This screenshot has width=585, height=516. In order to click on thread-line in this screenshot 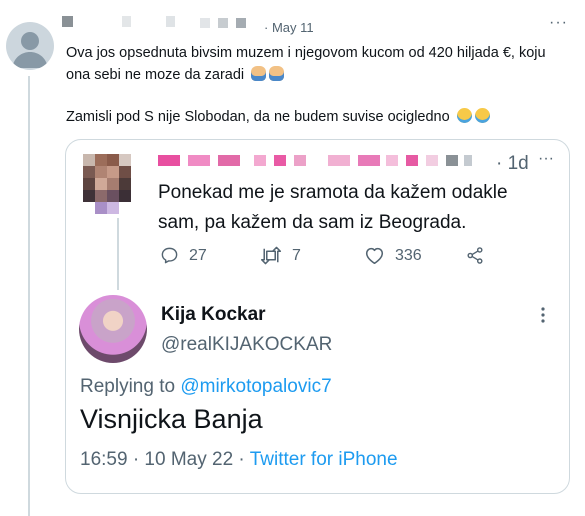, I will do `click(29, 296)`.